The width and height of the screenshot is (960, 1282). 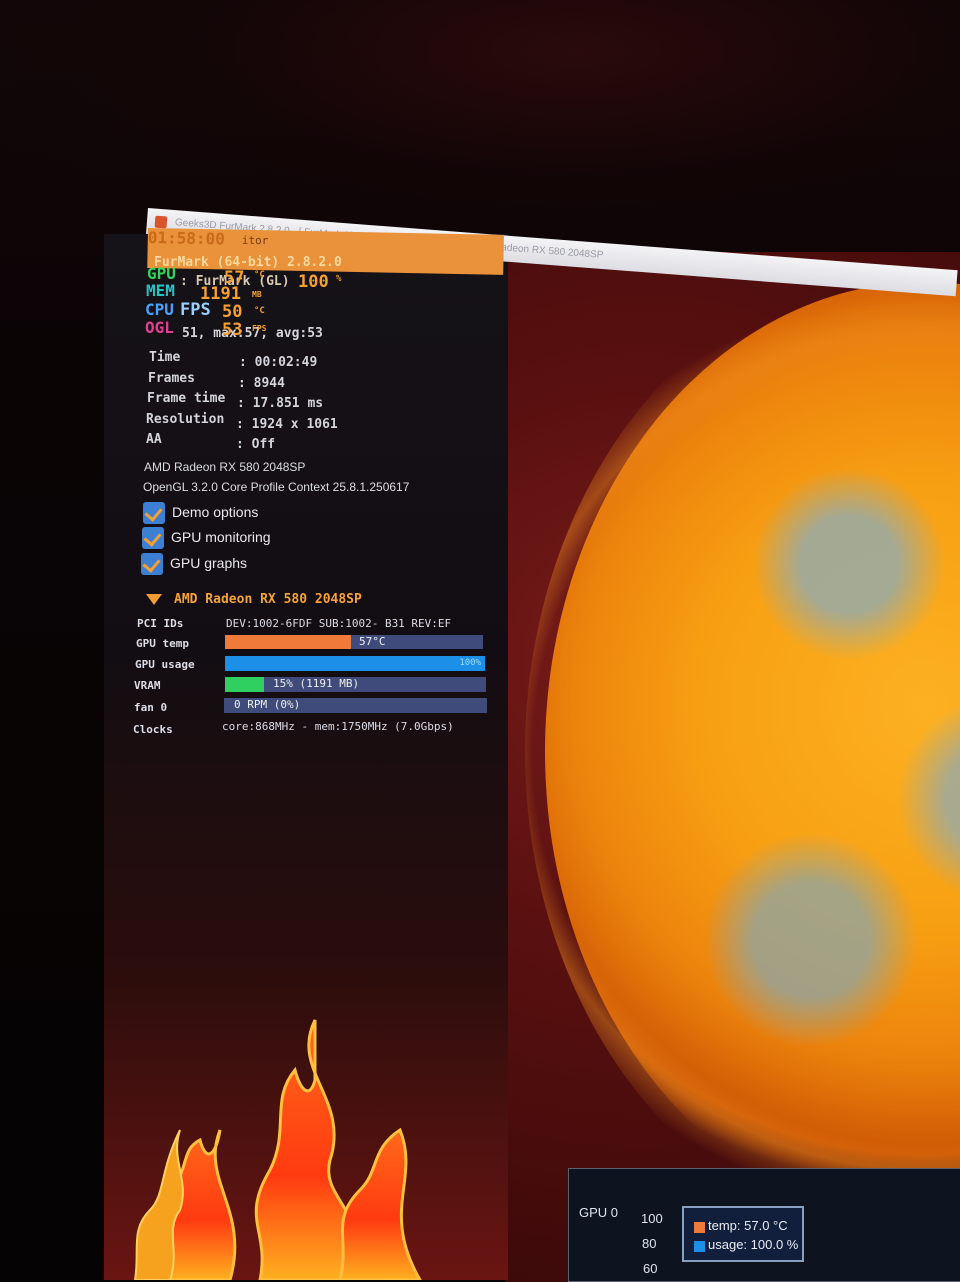 What do you see at coordinates (256, 444) in the screenshot?
I see `stat-value: : Off` at bounding box center [256, 444].